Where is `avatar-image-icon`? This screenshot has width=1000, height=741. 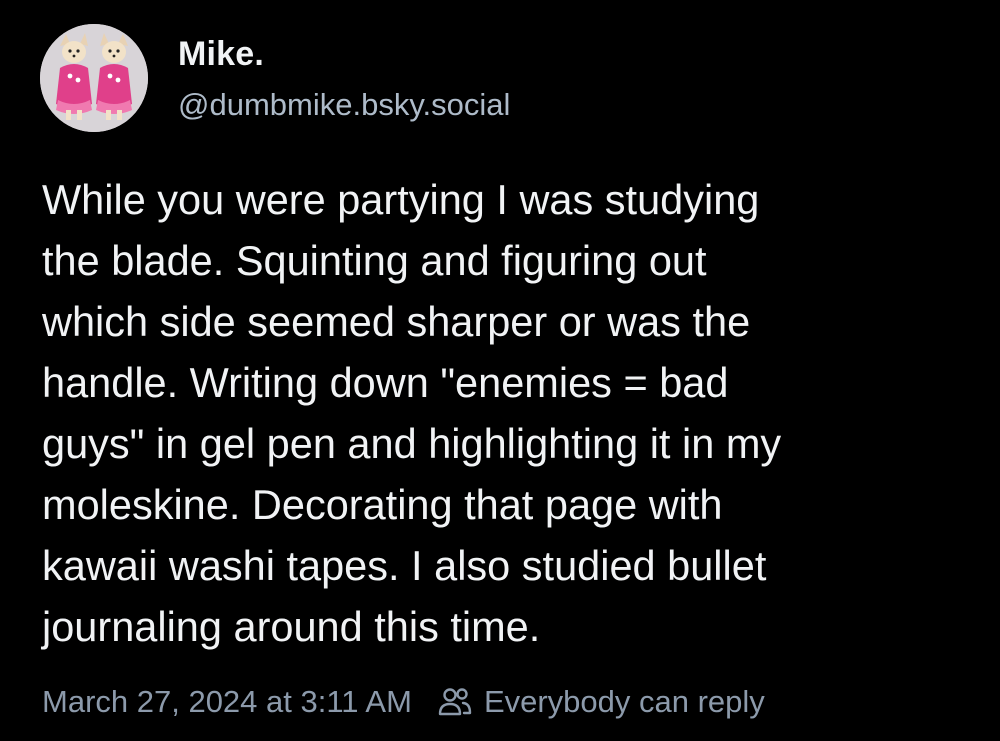
avatar-image-icon is located at coordinates (94, 78).